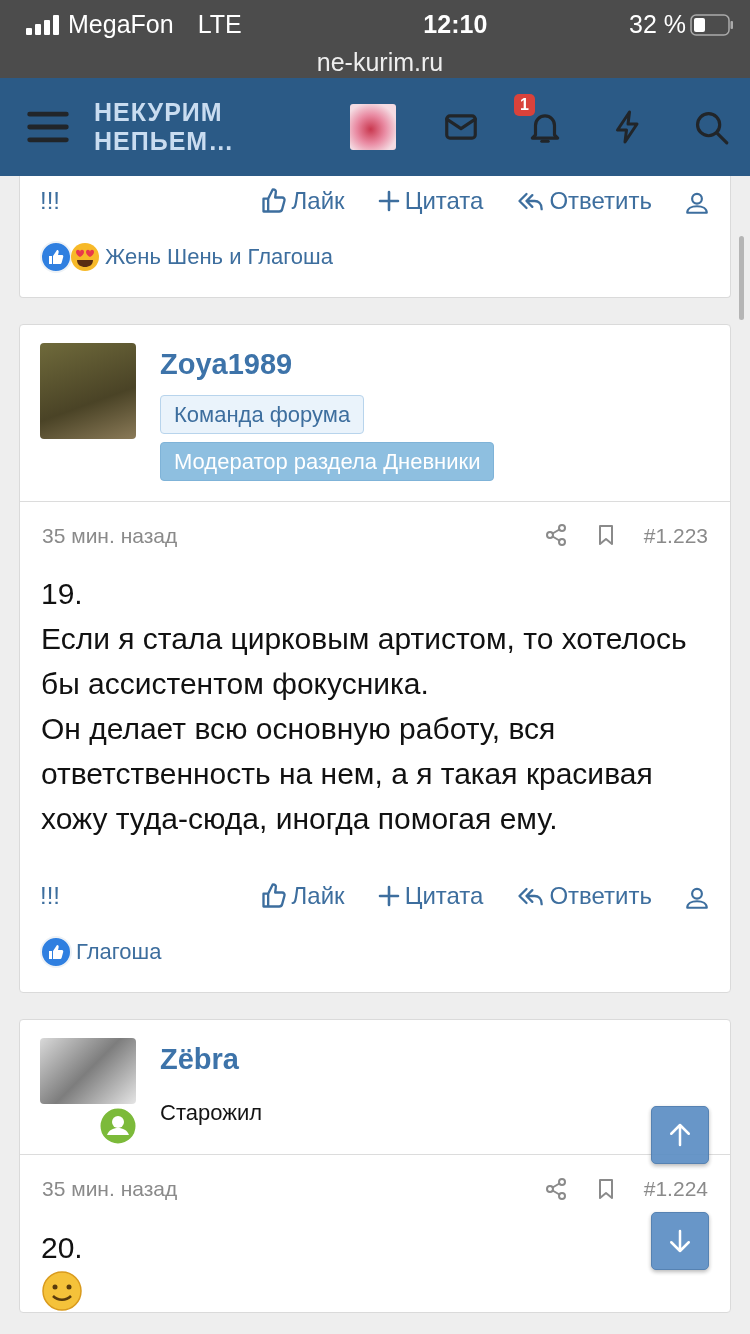  Describe the element at coordinates (43, 24) in the screenshot. I see `signal-icon` at that location.